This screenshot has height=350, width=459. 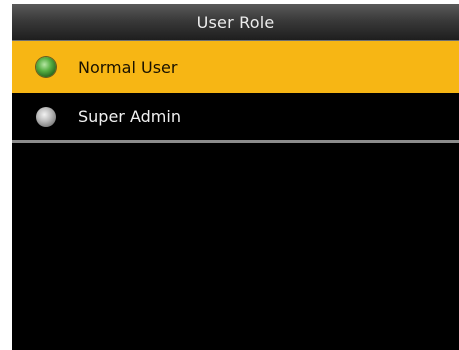 I want to click on page-title: User Role, so click(x=235, y=22).